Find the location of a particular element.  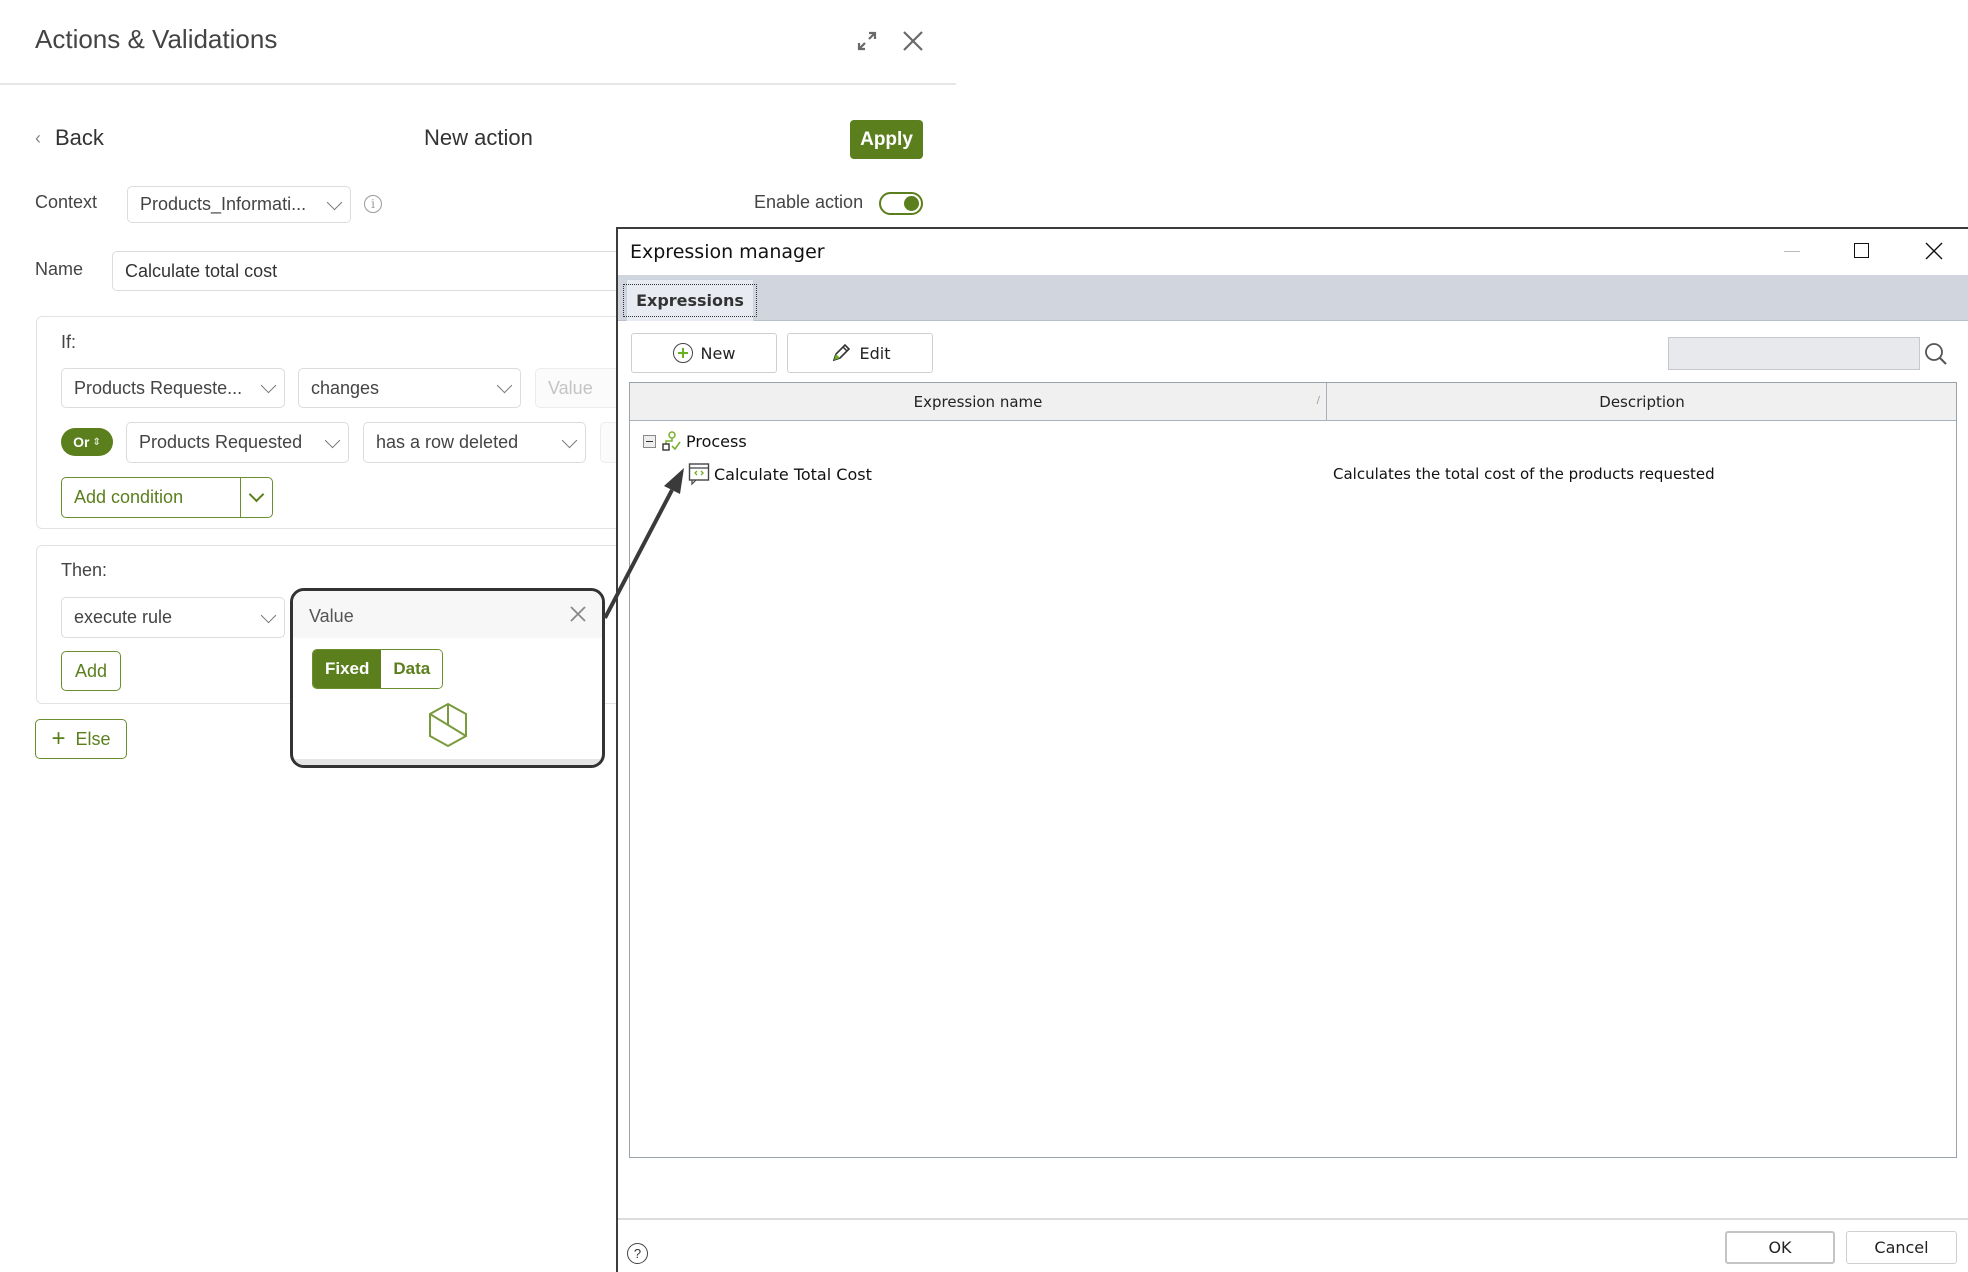

search-icon is located at coordinates (1936, 354).